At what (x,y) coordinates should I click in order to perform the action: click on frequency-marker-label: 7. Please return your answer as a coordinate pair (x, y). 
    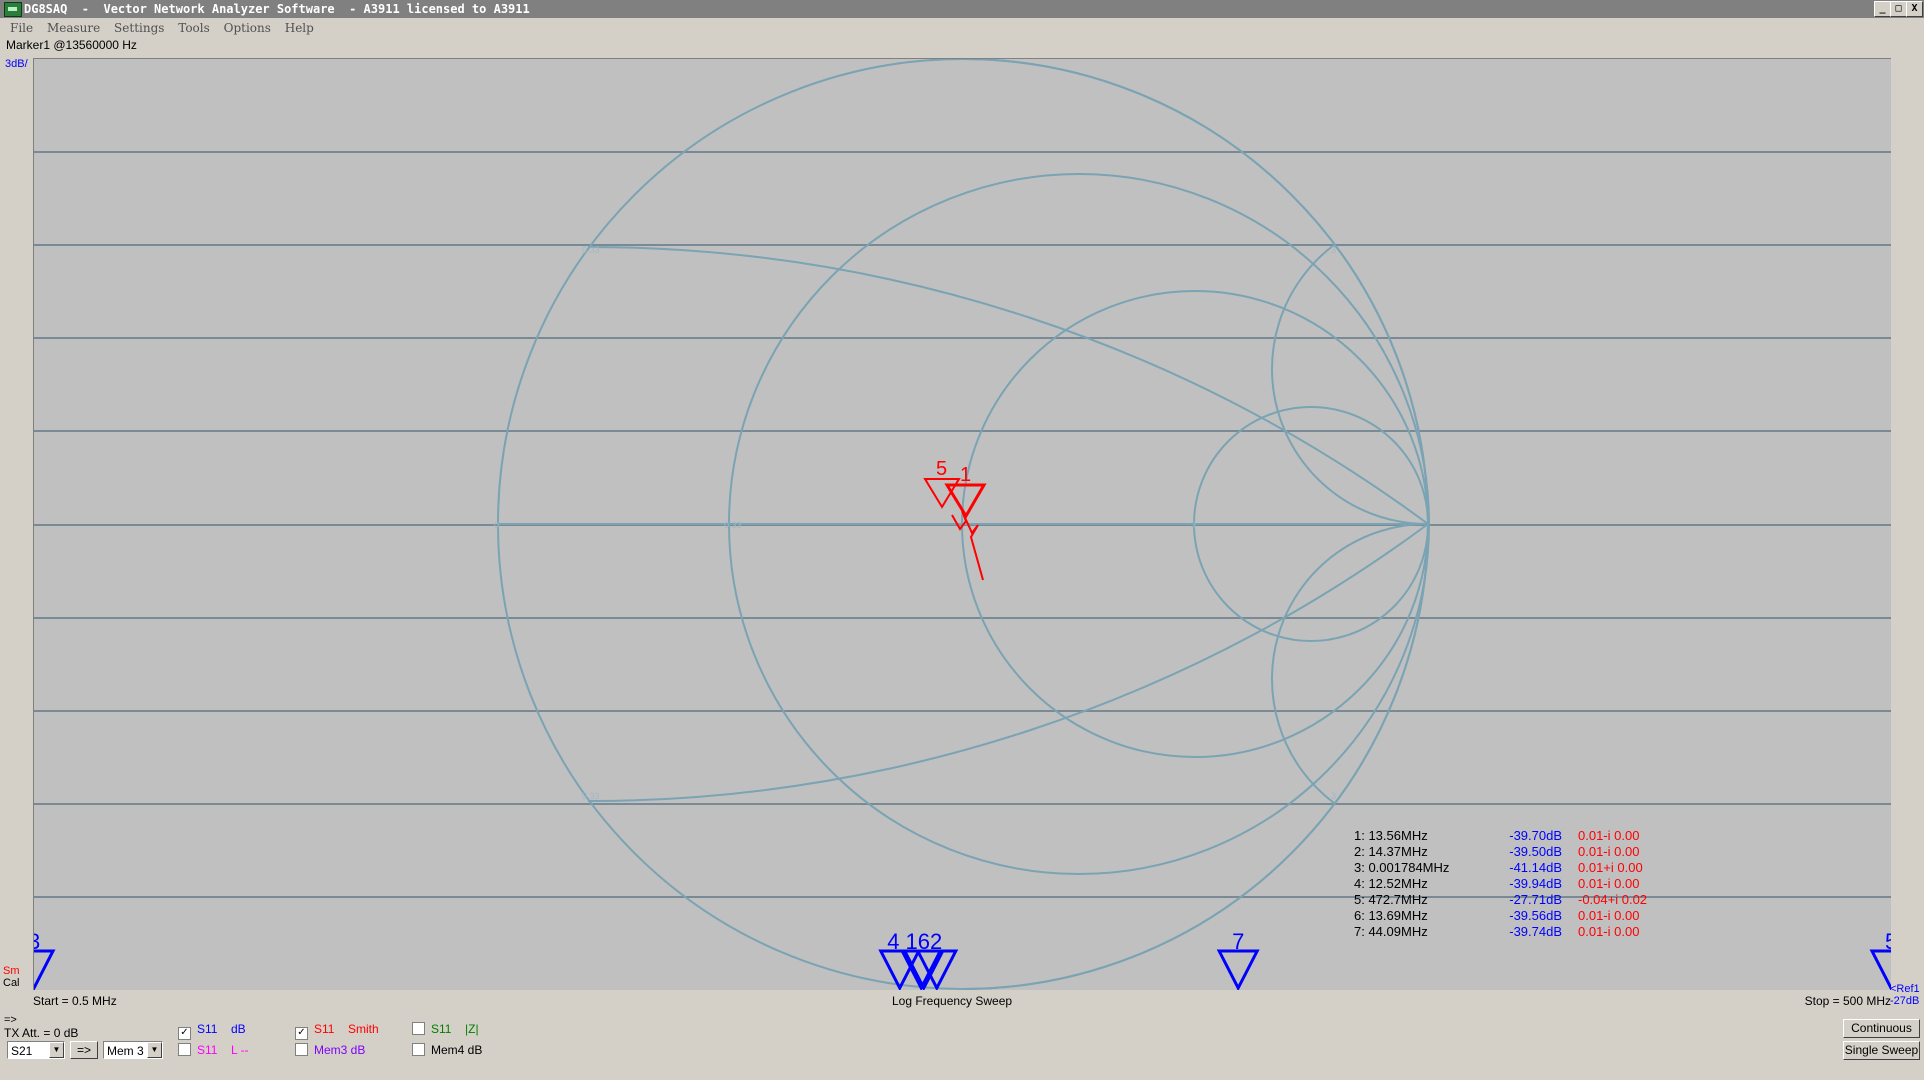
    Looking at the image, I should click on (1238, 941).